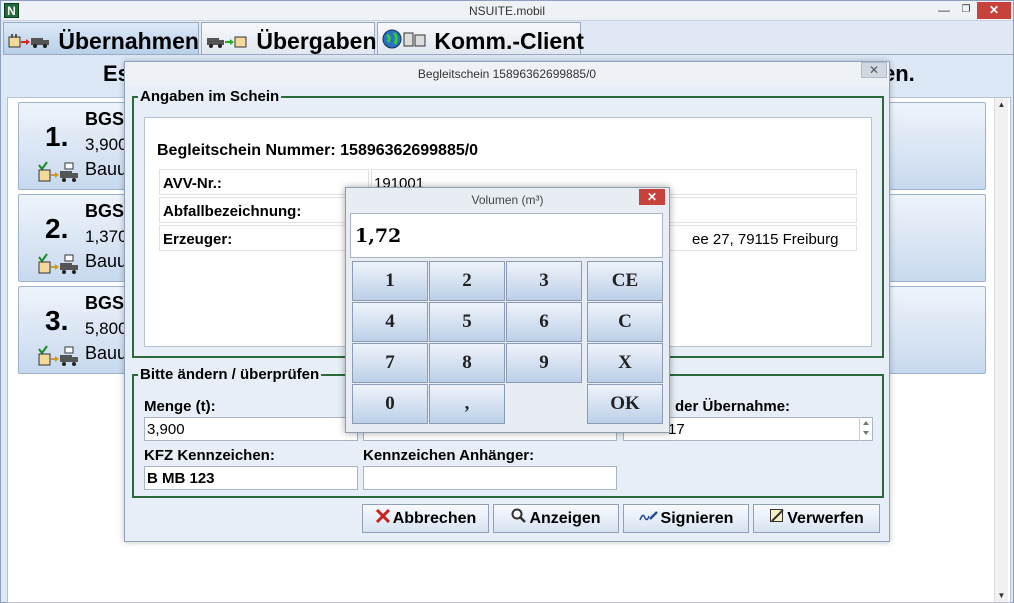 The image size is (1014, 603). Describe the element at coordinates (625, 322) in the screenshot. I see `key-c: C` at that location.